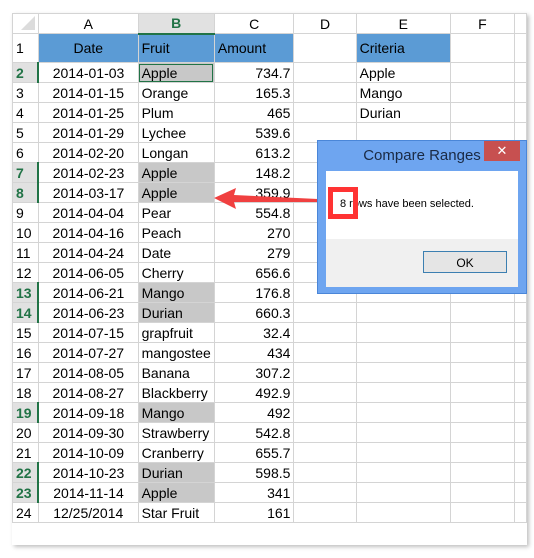  What do you see at coordinates (26, 172) in the screenshot?
I see `row-header: 7` at bounding box center [26, 172].